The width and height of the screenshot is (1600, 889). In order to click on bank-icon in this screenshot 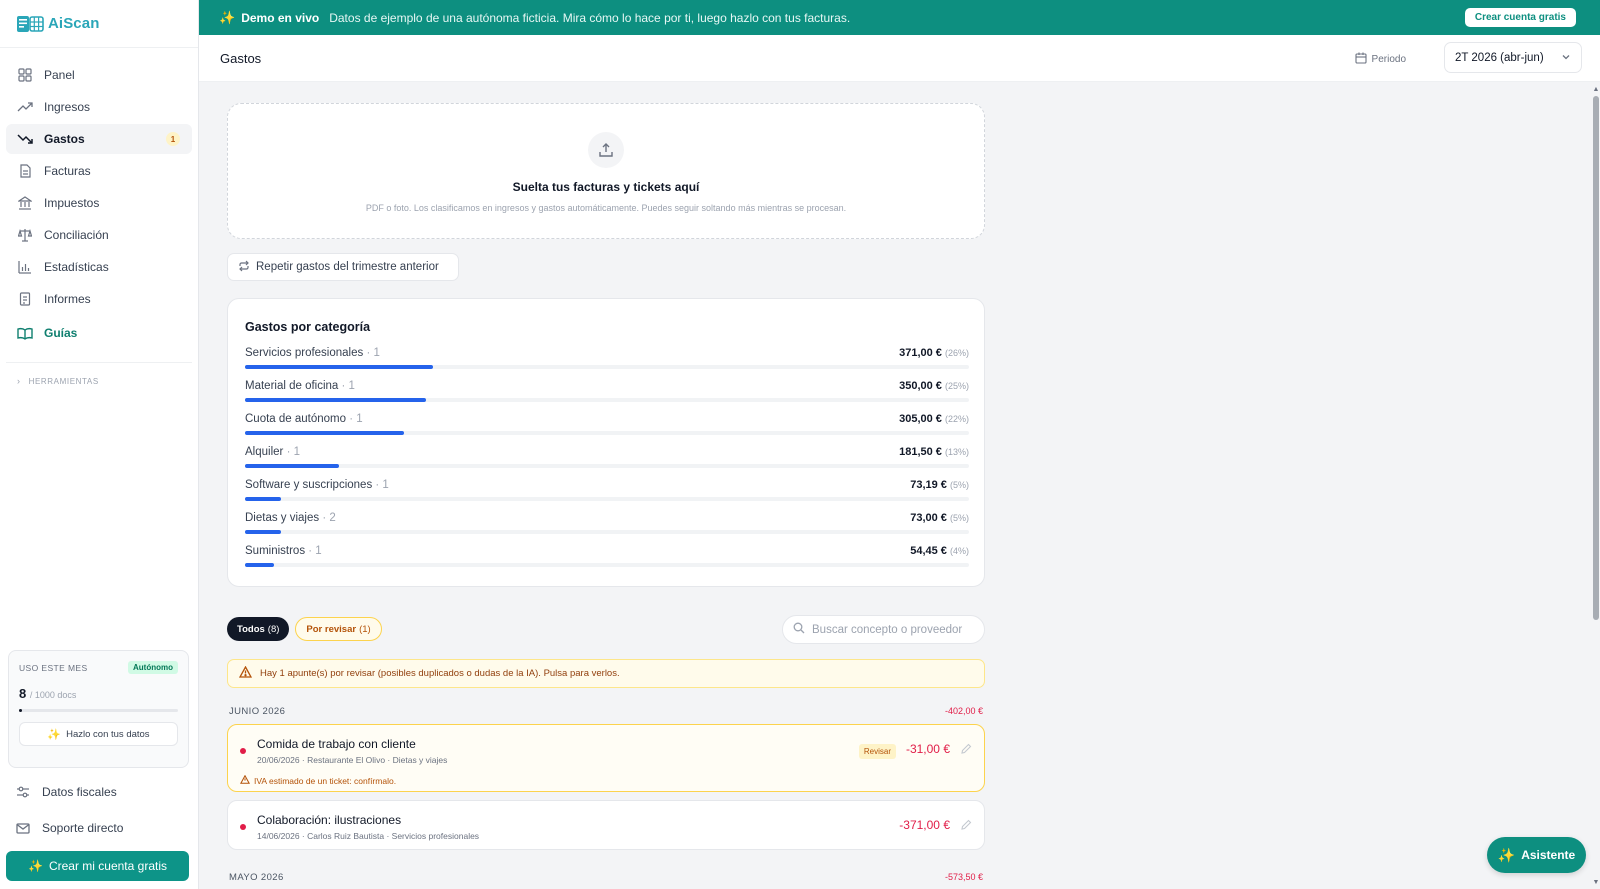, I will do `click(25, 203)`.